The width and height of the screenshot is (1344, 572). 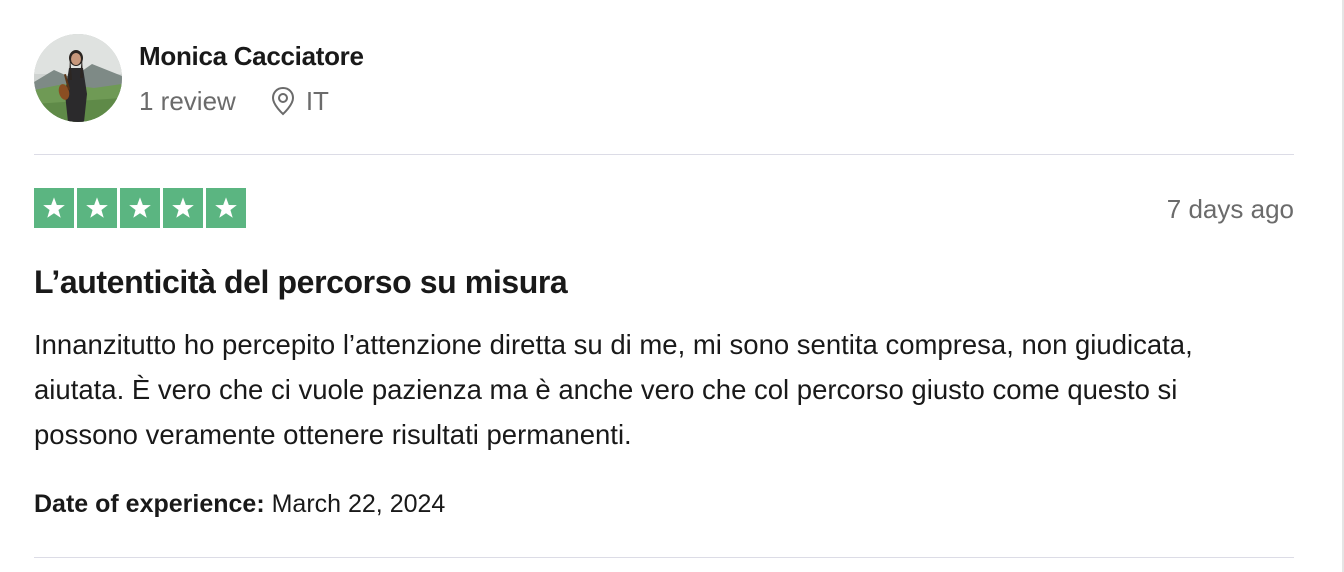 What do you see at coordinates (664, 79) in the screenshot?
I see `consumer-info: Monica Cacciatore 1 review IT` at bounding box center [664, 79].